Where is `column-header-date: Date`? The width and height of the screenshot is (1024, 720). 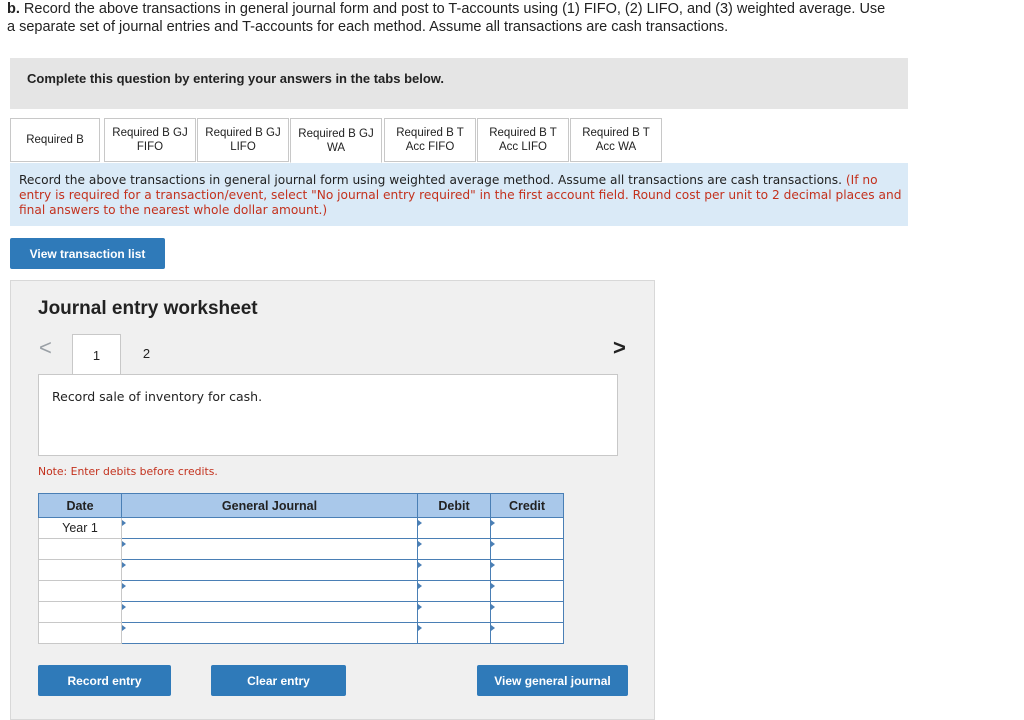 column-header-date: Date is located at coordinates (80, 505).